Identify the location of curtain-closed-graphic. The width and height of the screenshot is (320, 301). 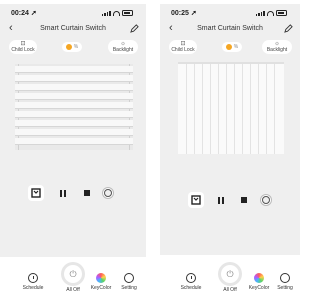
(74, 107).